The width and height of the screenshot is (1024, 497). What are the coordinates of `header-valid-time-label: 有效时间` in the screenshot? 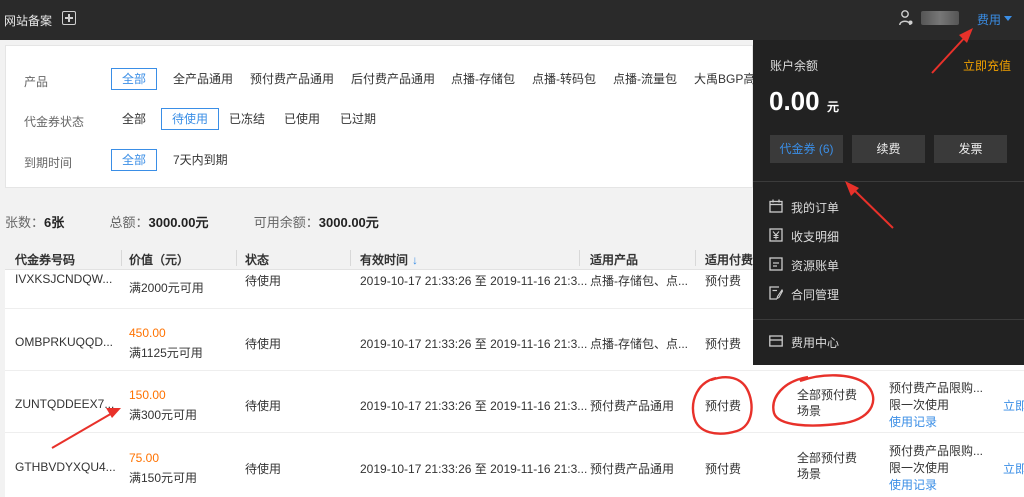 It's located at (384, 260).